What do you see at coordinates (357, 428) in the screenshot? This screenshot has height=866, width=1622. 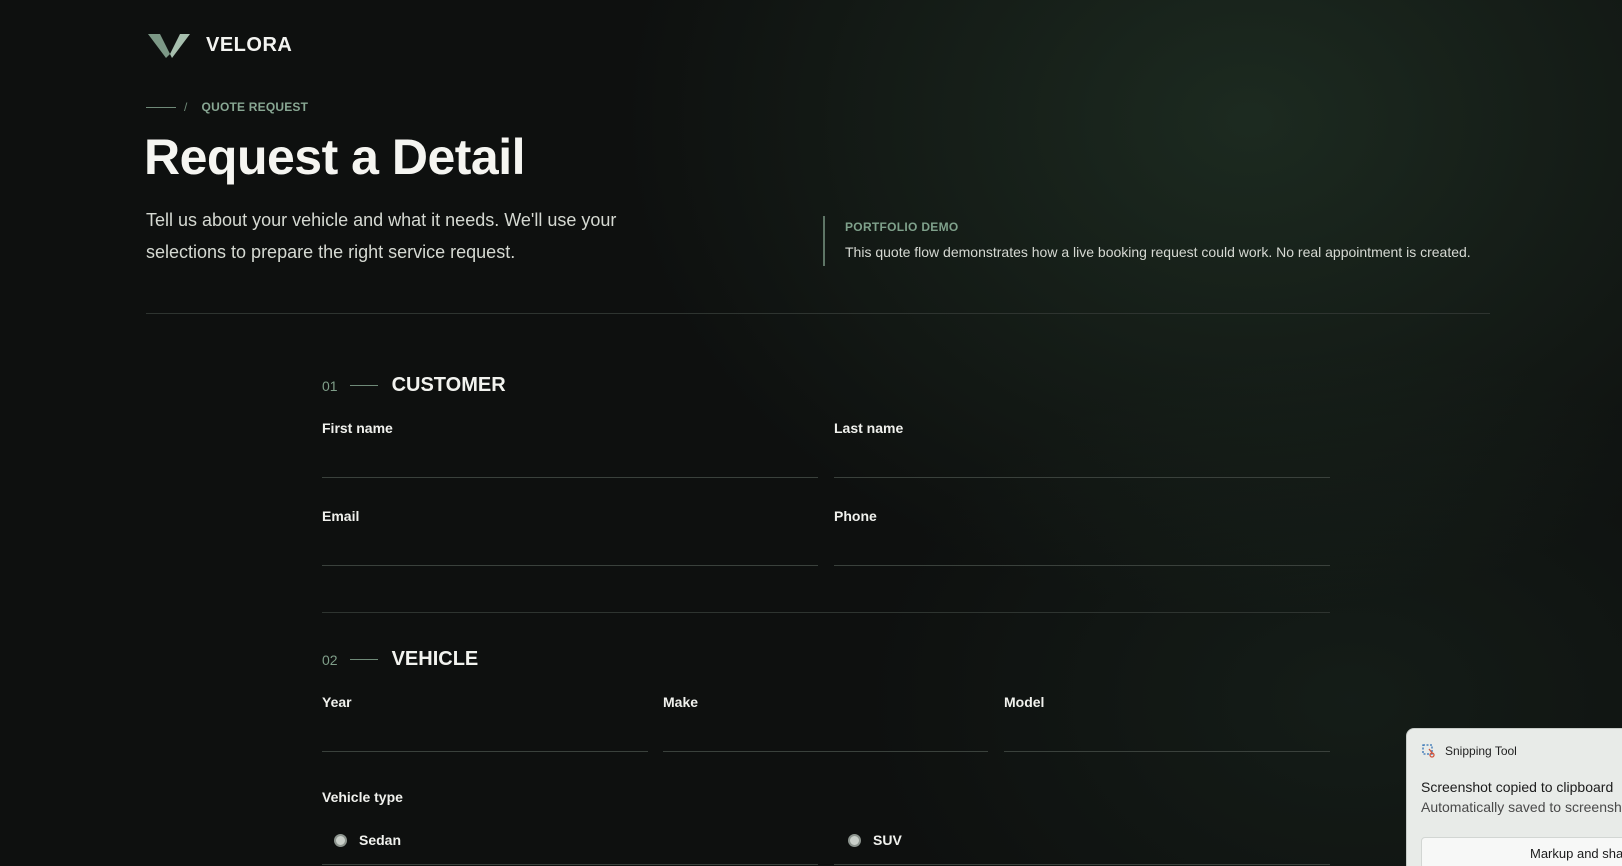 I see `first-name-label: First name` at bounding box center [357, 428].